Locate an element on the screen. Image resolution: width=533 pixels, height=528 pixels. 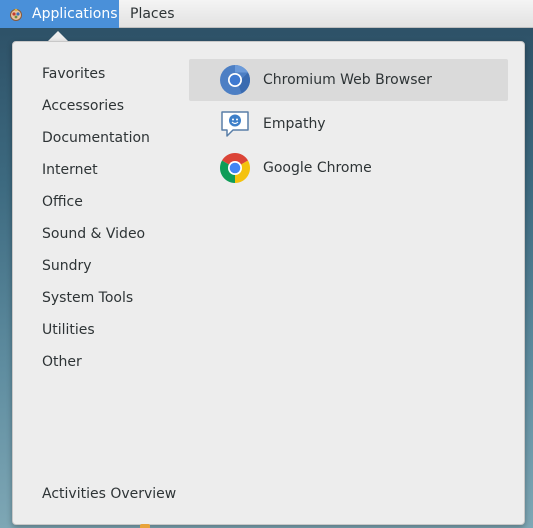
category-favorites: Favorites is located at coordinates (73, 74).